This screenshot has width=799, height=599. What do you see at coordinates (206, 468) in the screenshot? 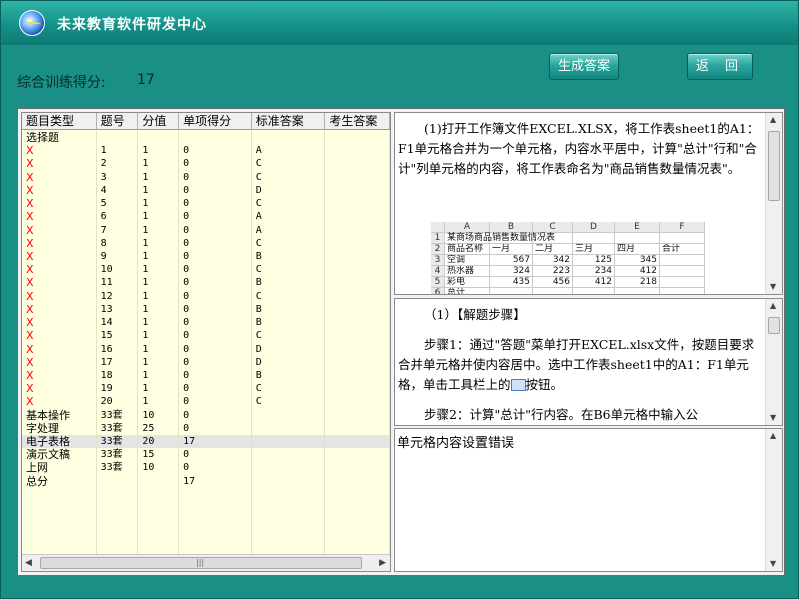
I see `table-row: 上网 33套 10 0` at bounding box center [206, 468].